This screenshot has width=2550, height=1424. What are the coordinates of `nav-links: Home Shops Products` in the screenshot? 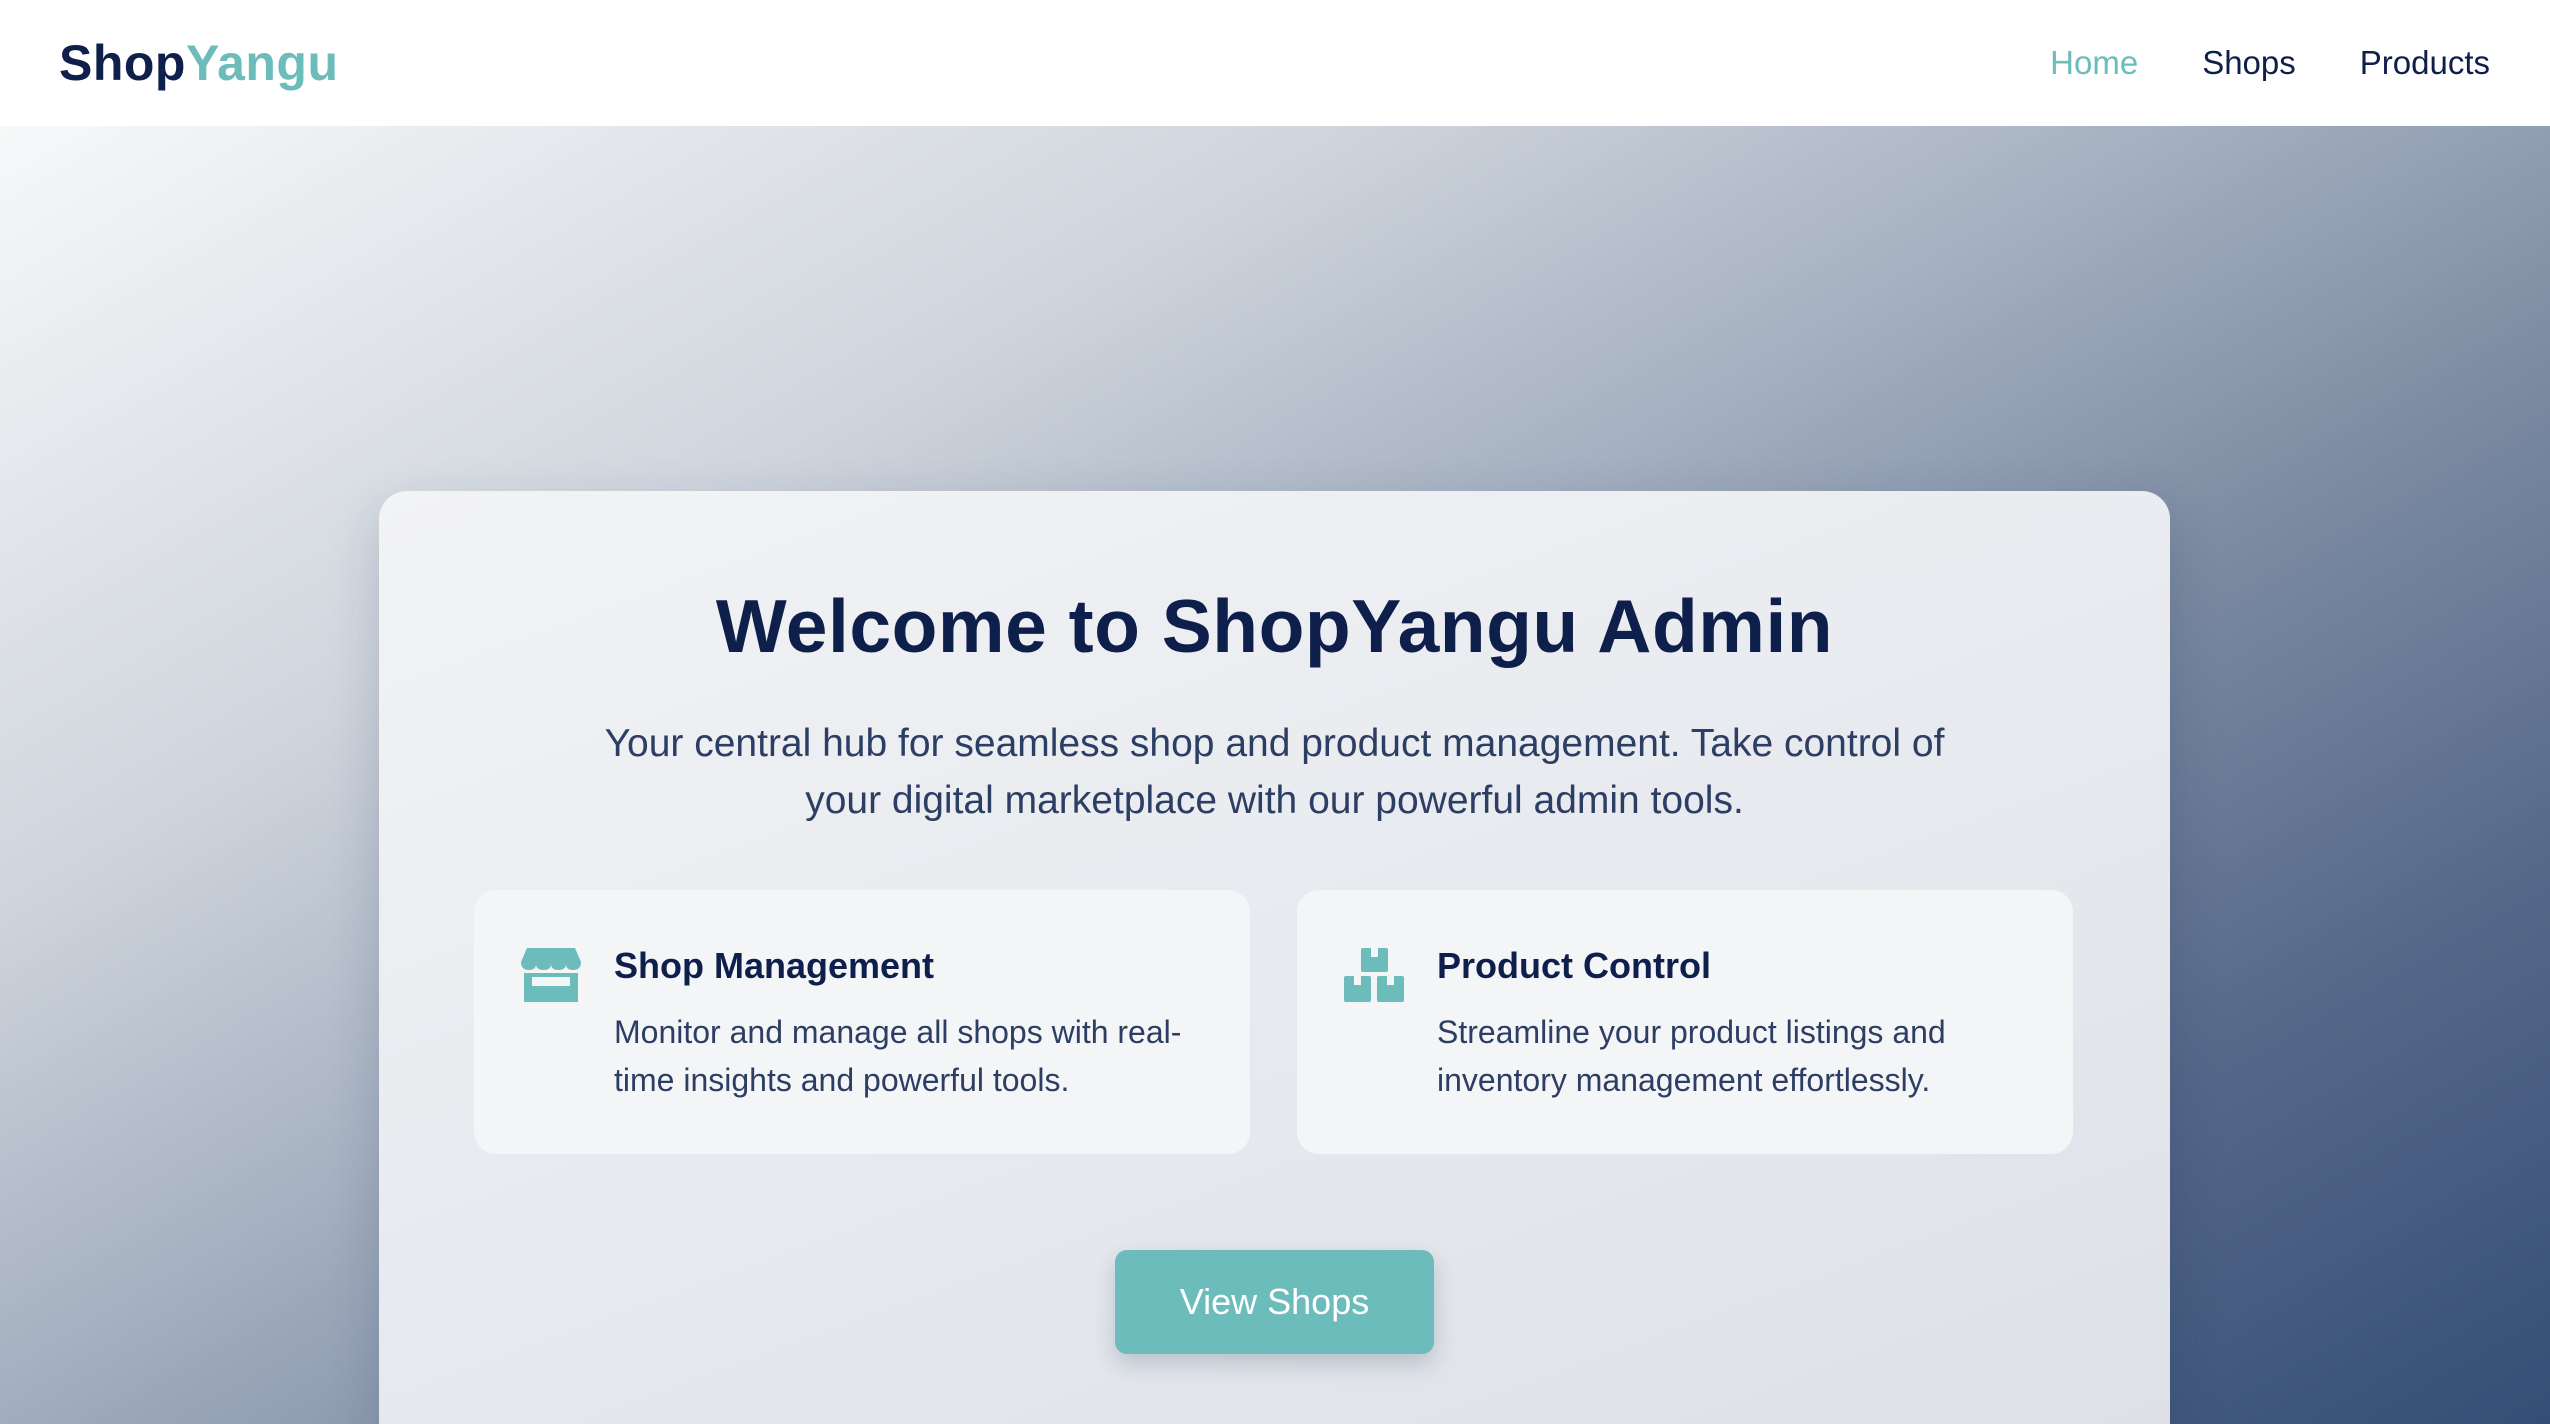 It's located at (2270, 63).